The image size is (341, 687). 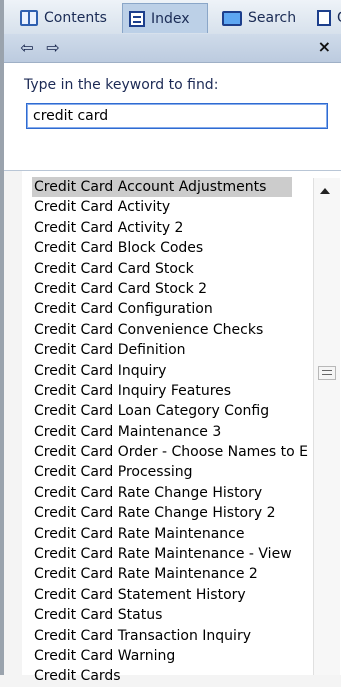 What do you see at coordinates (162, 493) in the screenshot?
I see `list-item: Credit Card Rate Change History` at bounding box center [162, 493].